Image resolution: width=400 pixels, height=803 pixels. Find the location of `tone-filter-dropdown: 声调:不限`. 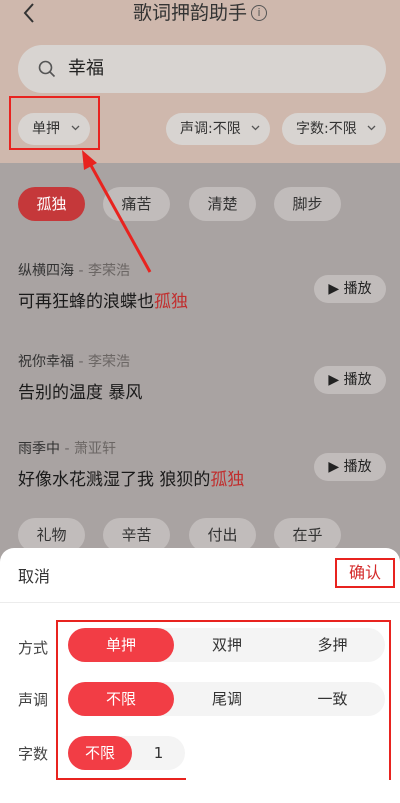

tone-filter-dropdown: 声调:不限 is located at coordinates (218, 129).